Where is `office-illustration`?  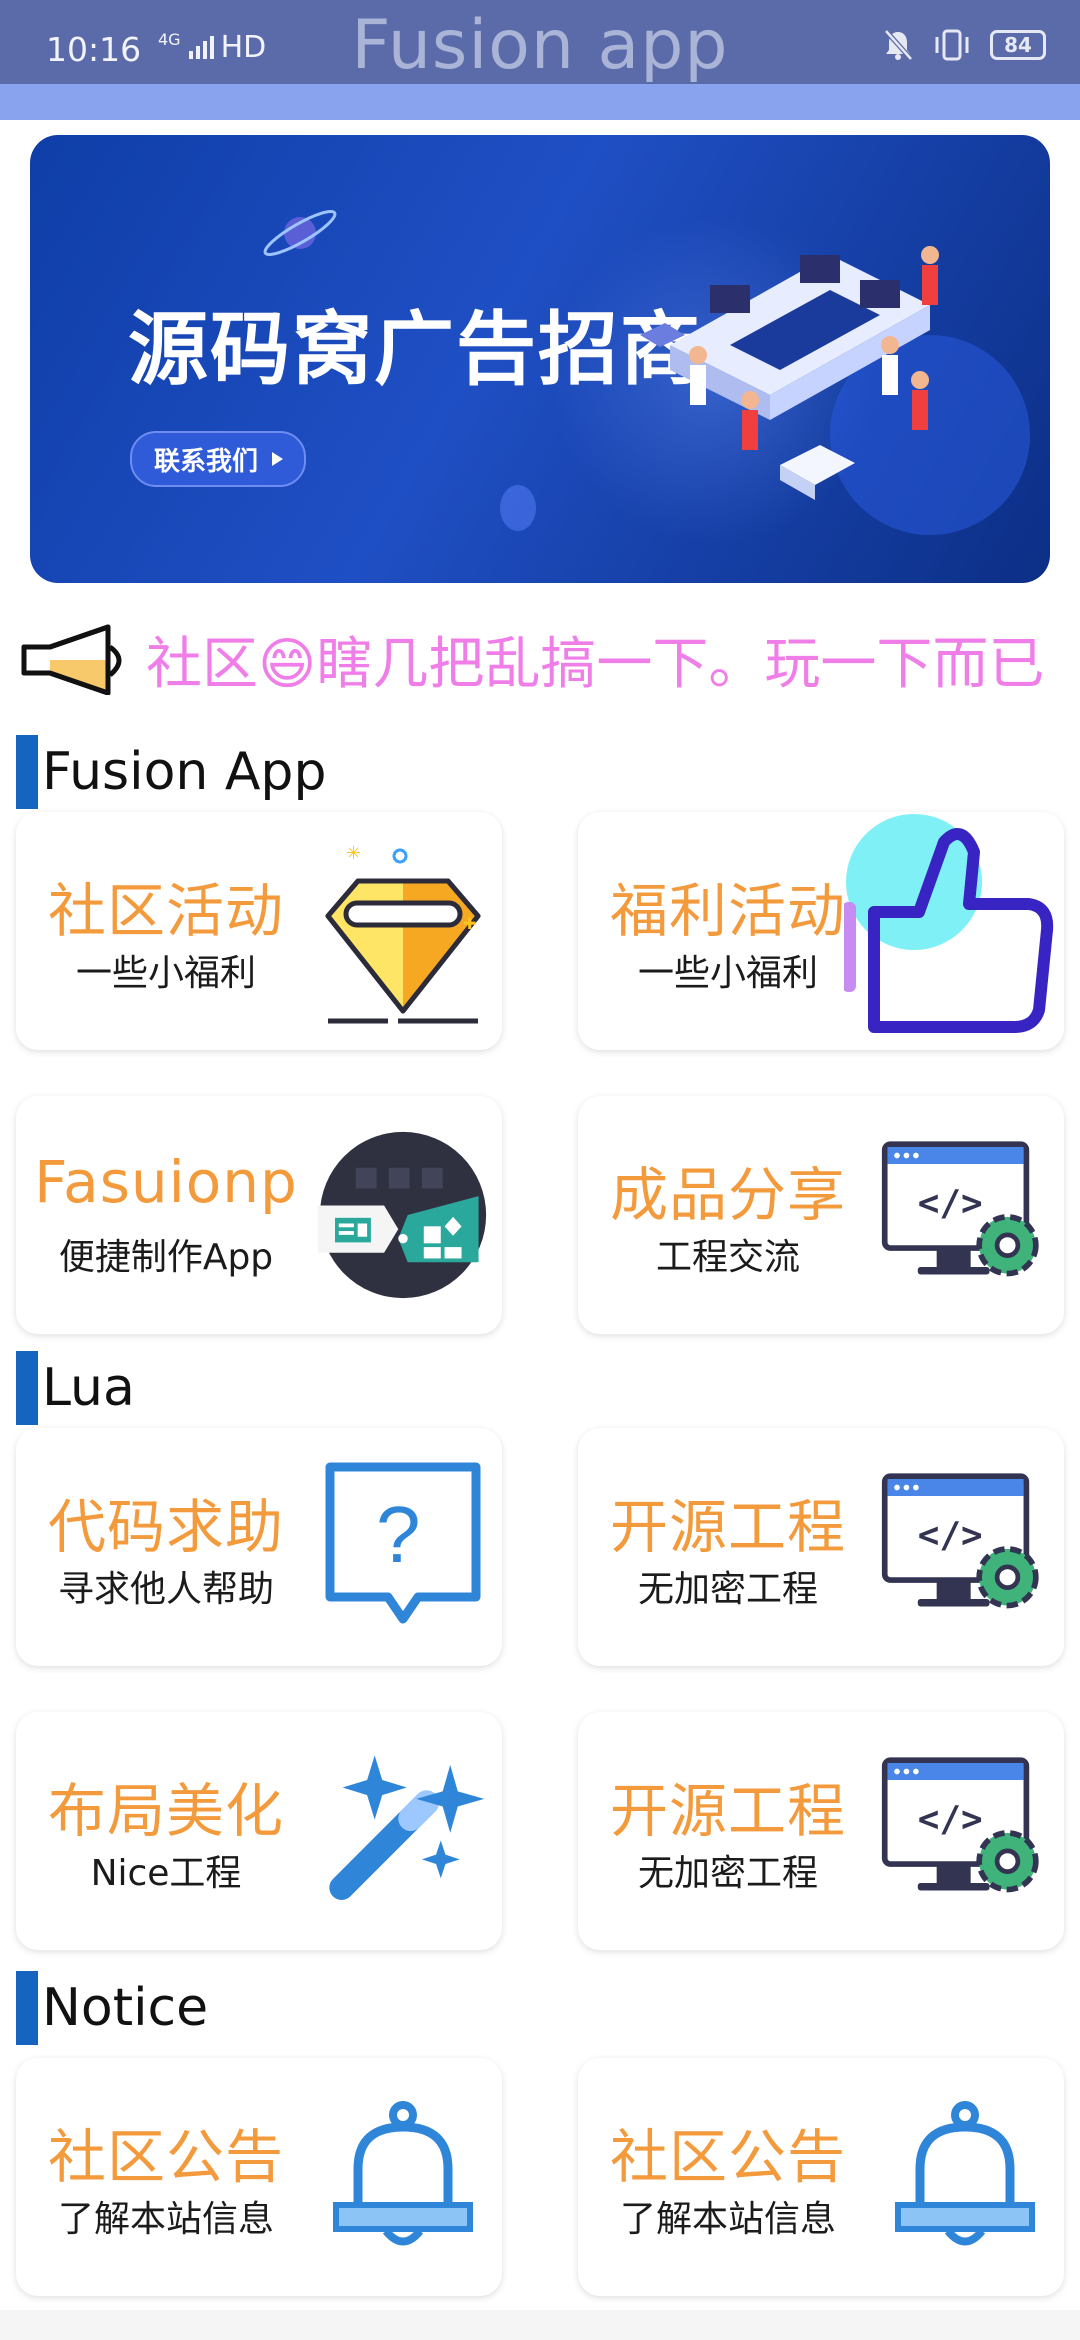
office-illustration is located at coordinates (789, 373).